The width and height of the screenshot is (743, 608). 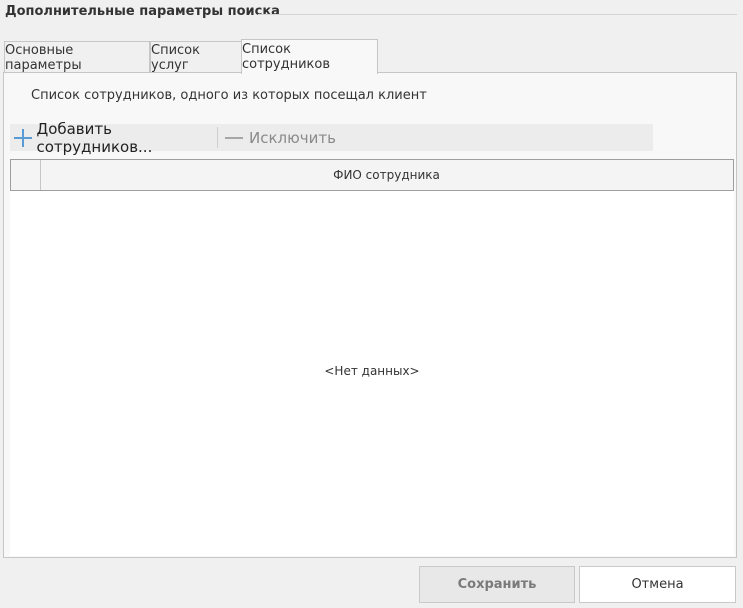 I want to click on toolbar: Добавить сотрудников... Исключить, so click(x=331, y=138).